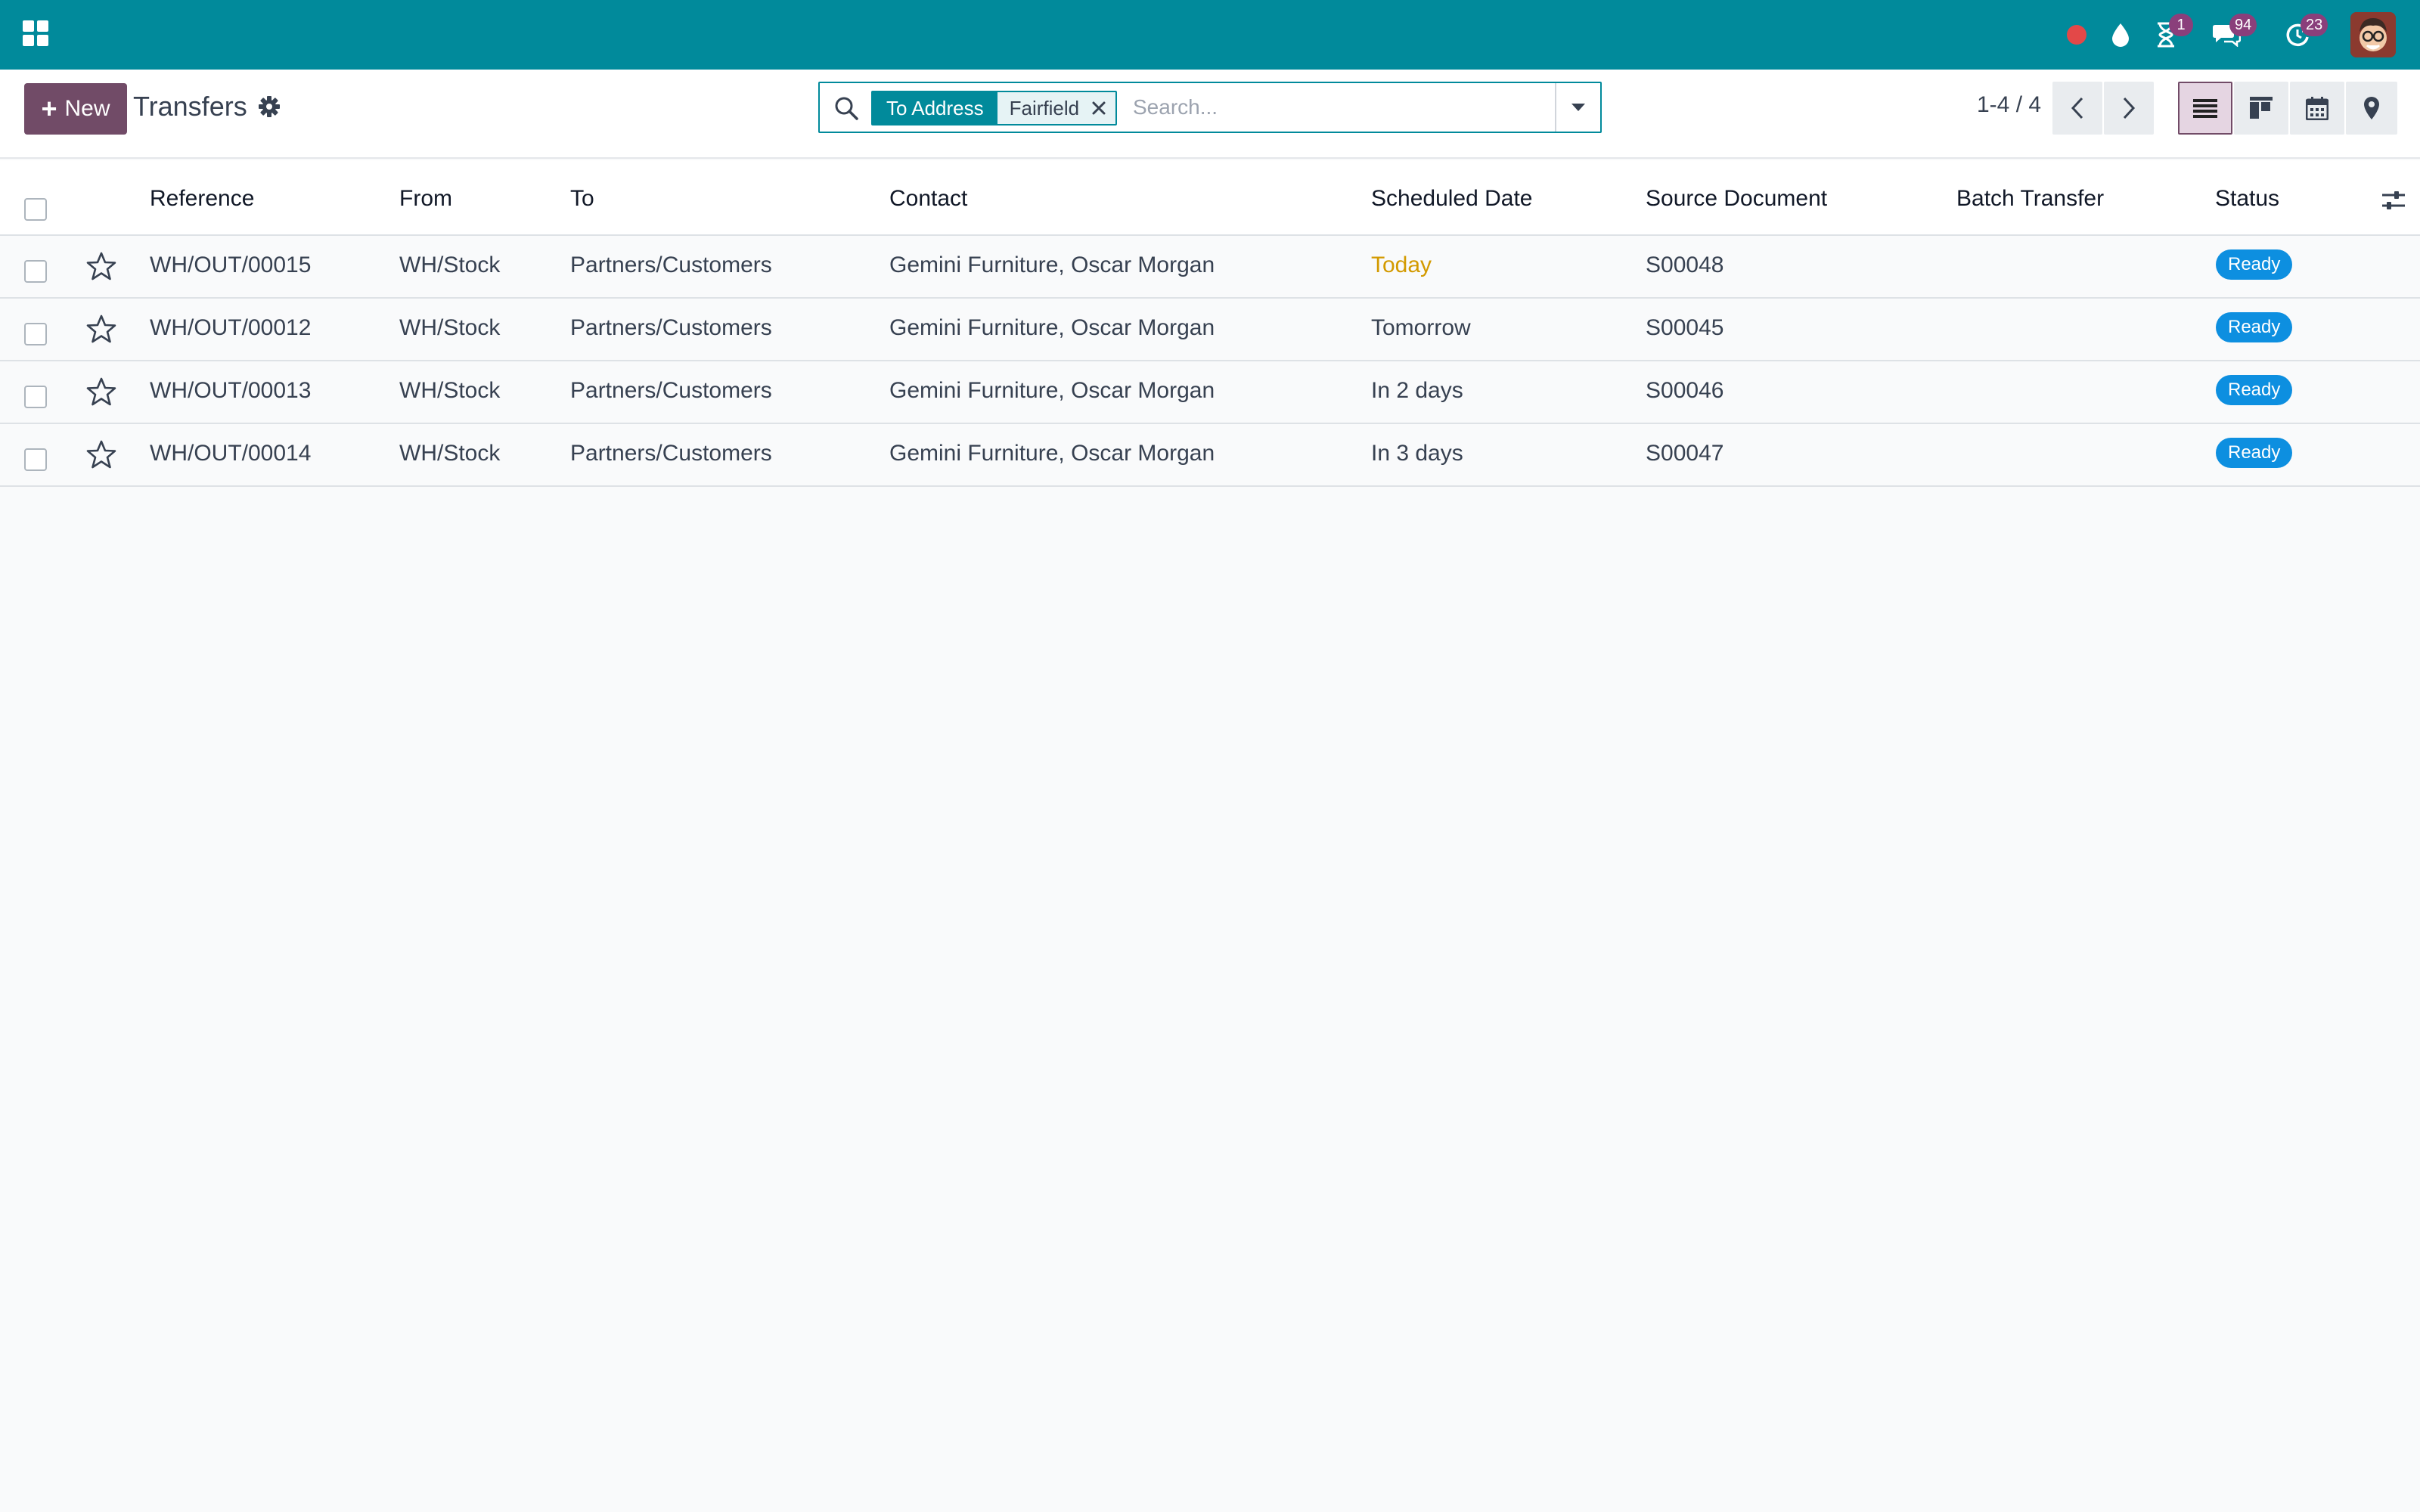  I want to click on cell-reference: WH/OUT/00015, so click(231, 265).